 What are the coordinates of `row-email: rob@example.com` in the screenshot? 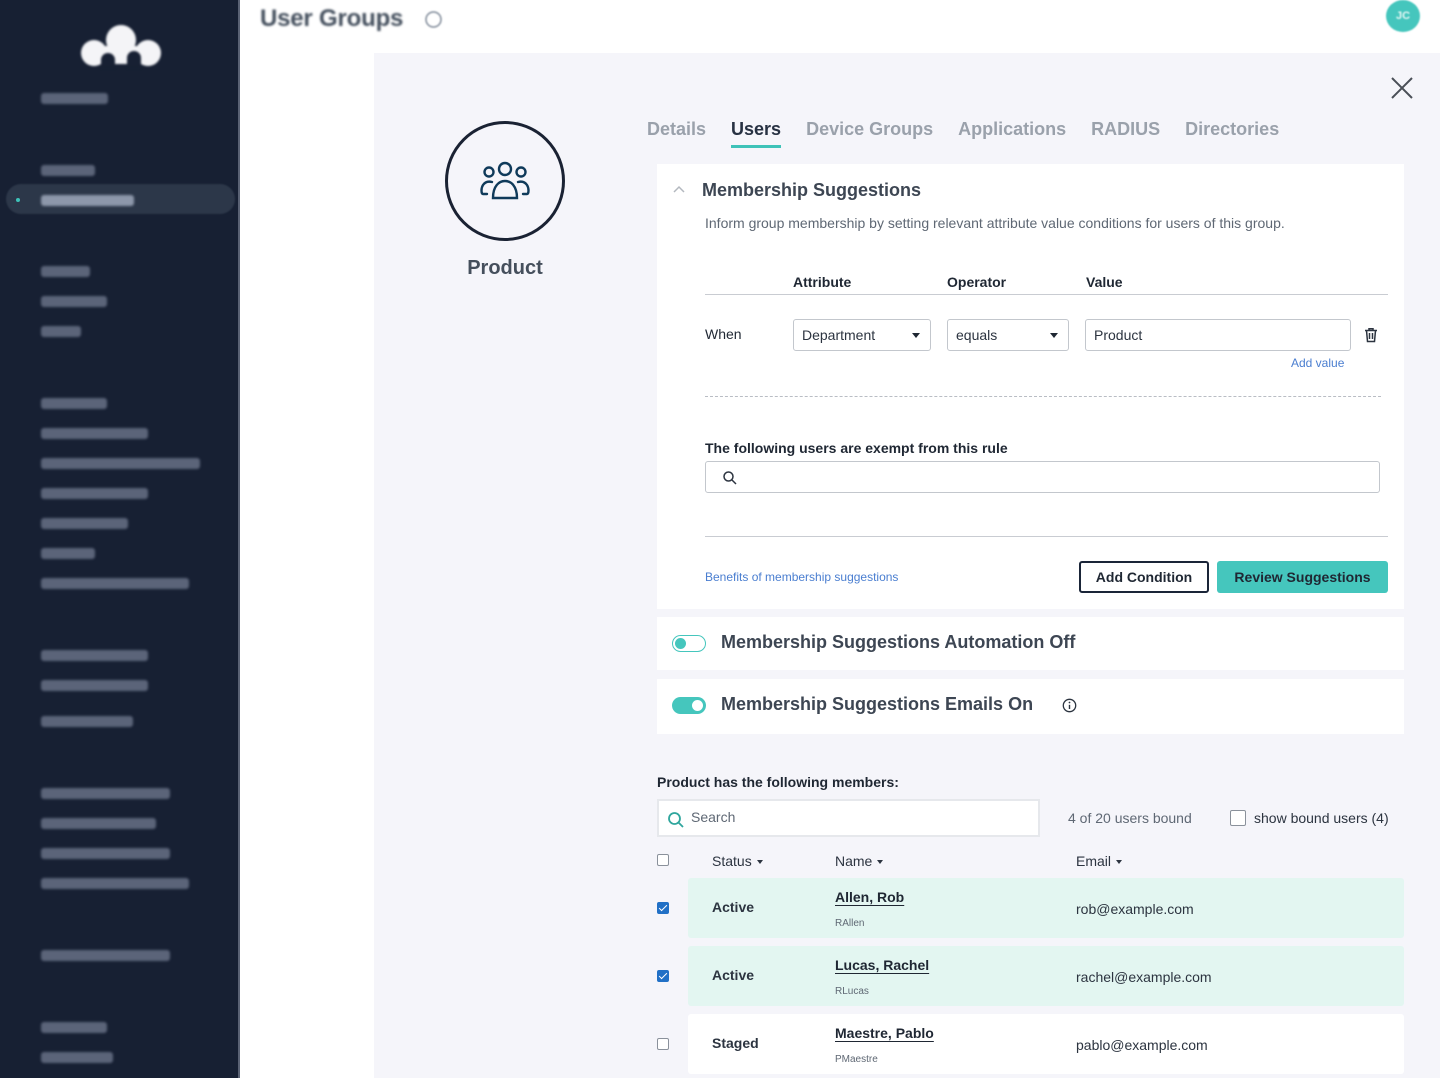 It's located at (1135, 909).